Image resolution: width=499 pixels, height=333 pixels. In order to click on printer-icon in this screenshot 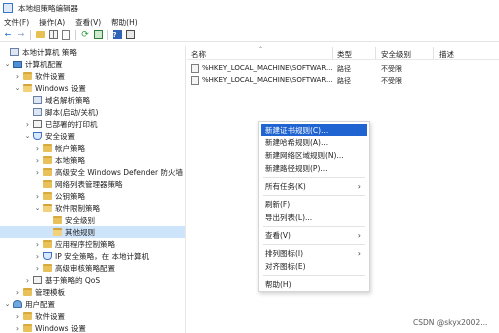, I will do `click(37, 124)`.